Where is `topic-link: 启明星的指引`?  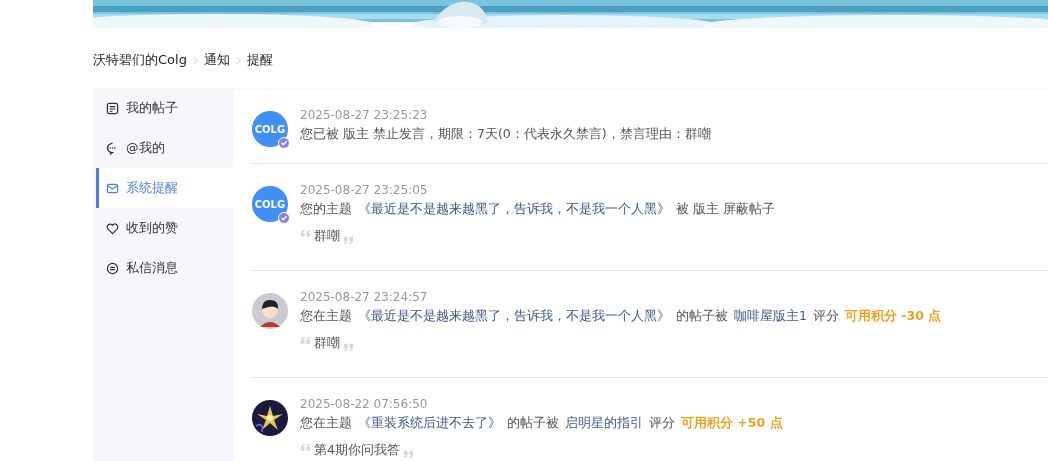
topic-link: 启明星的指引 is located at coordinates (604, 422).